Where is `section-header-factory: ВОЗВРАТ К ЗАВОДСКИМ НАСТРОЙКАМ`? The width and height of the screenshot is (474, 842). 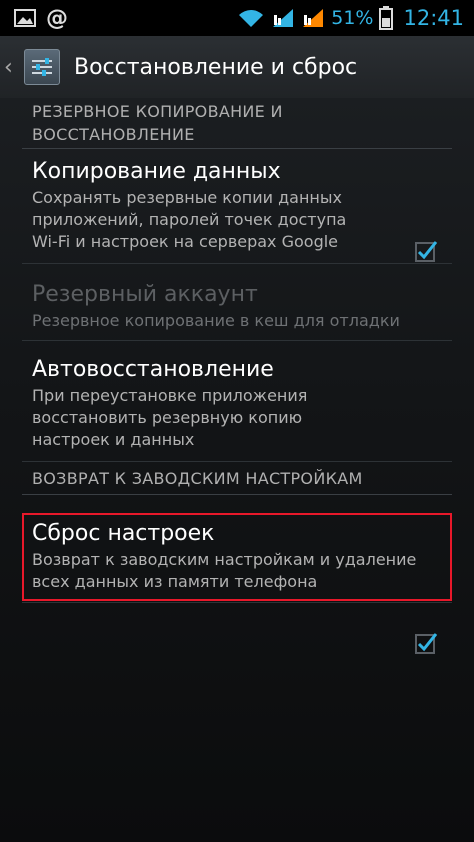
section-header-factory: ВОЗВРАТ К ЗАВОДСКИМ НАСТРОЙКАМ is located at coordinates (237, 479).